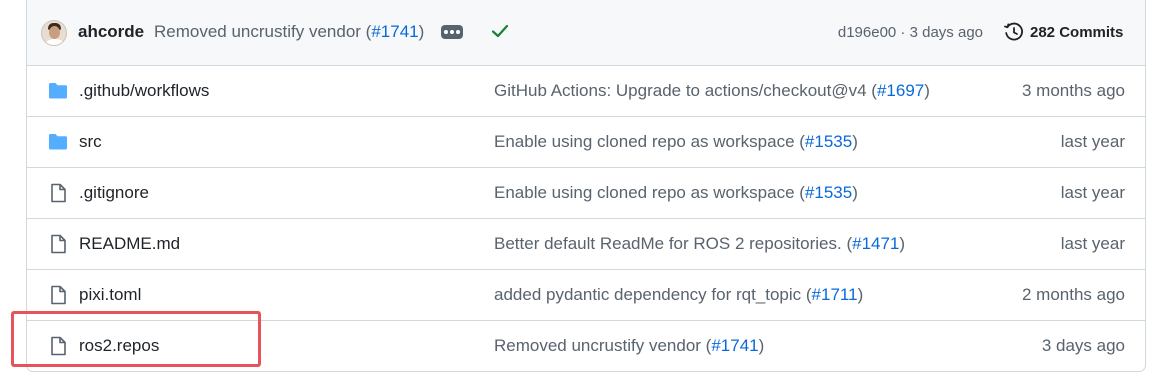 The image size is (1155, 374). What do you see at coordinates (421, 31) in the screenshot?
I see `latest-commit-message-end: )` at bounding box center [421, 31].